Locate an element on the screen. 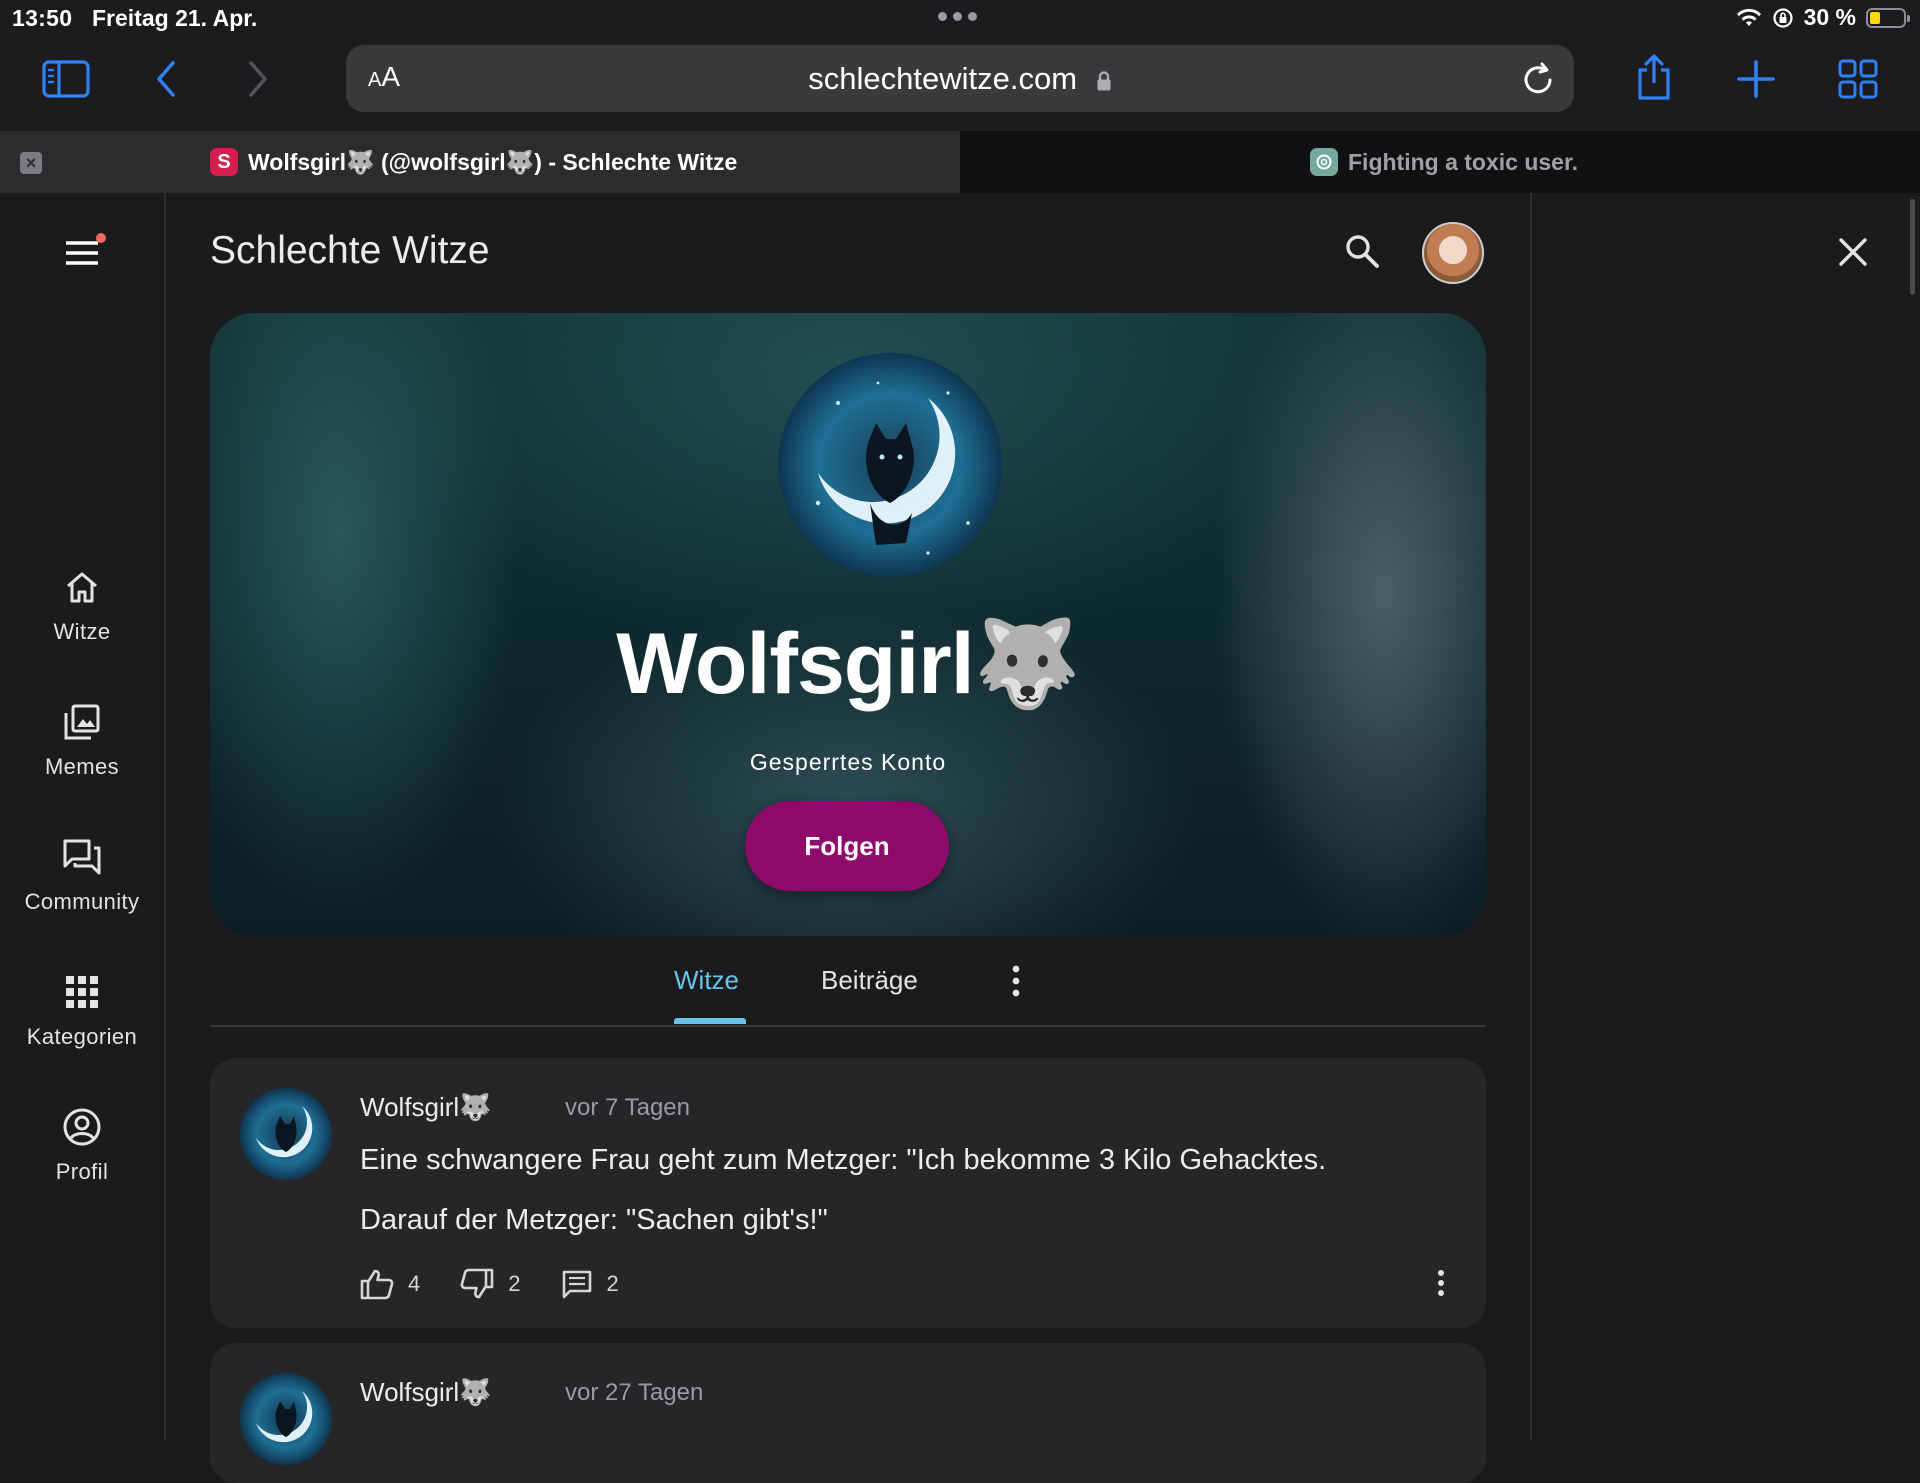  reload-icon is located at coordinates (1538, 78).